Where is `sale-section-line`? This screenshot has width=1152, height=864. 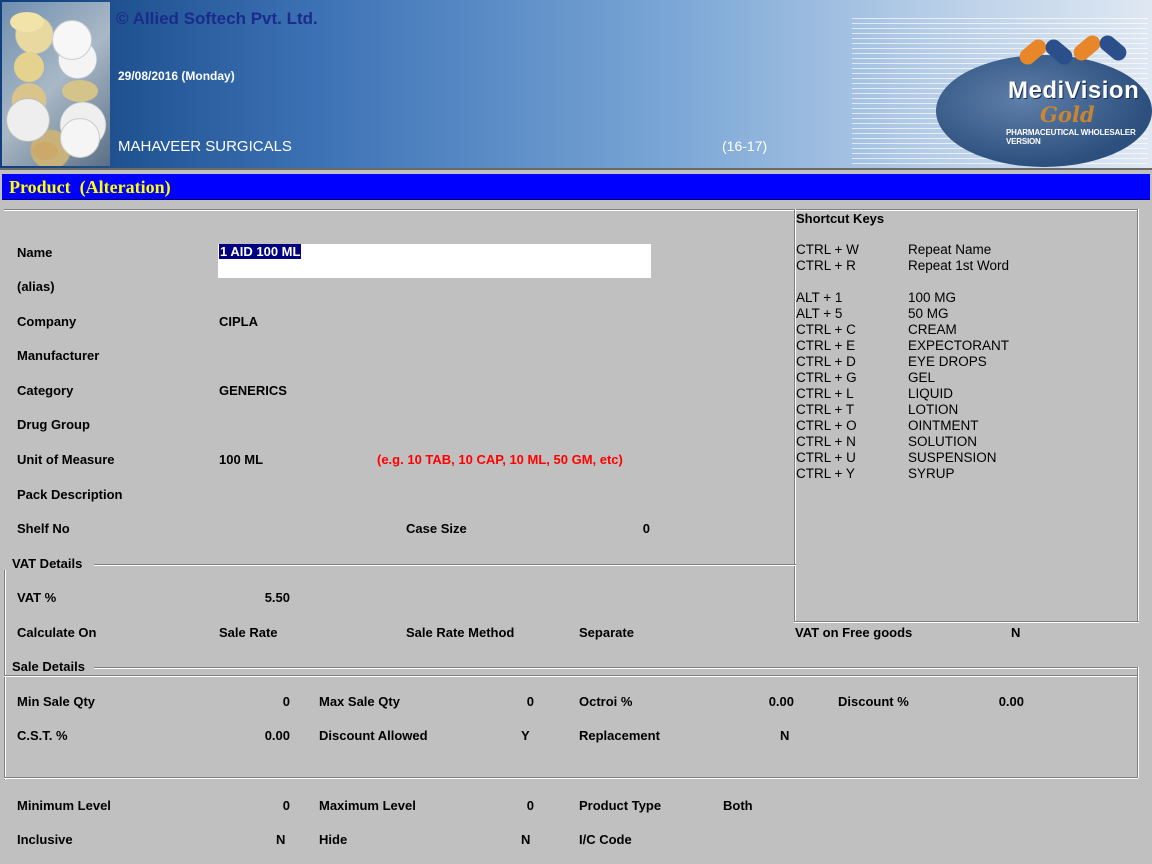
sale-section-line is located at coordinates (616, 668).